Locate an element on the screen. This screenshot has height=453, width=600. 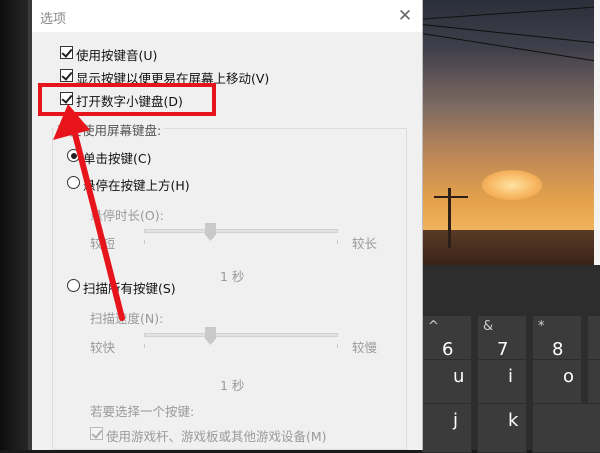
pointer-arrow is located at coordinates (89, 212).